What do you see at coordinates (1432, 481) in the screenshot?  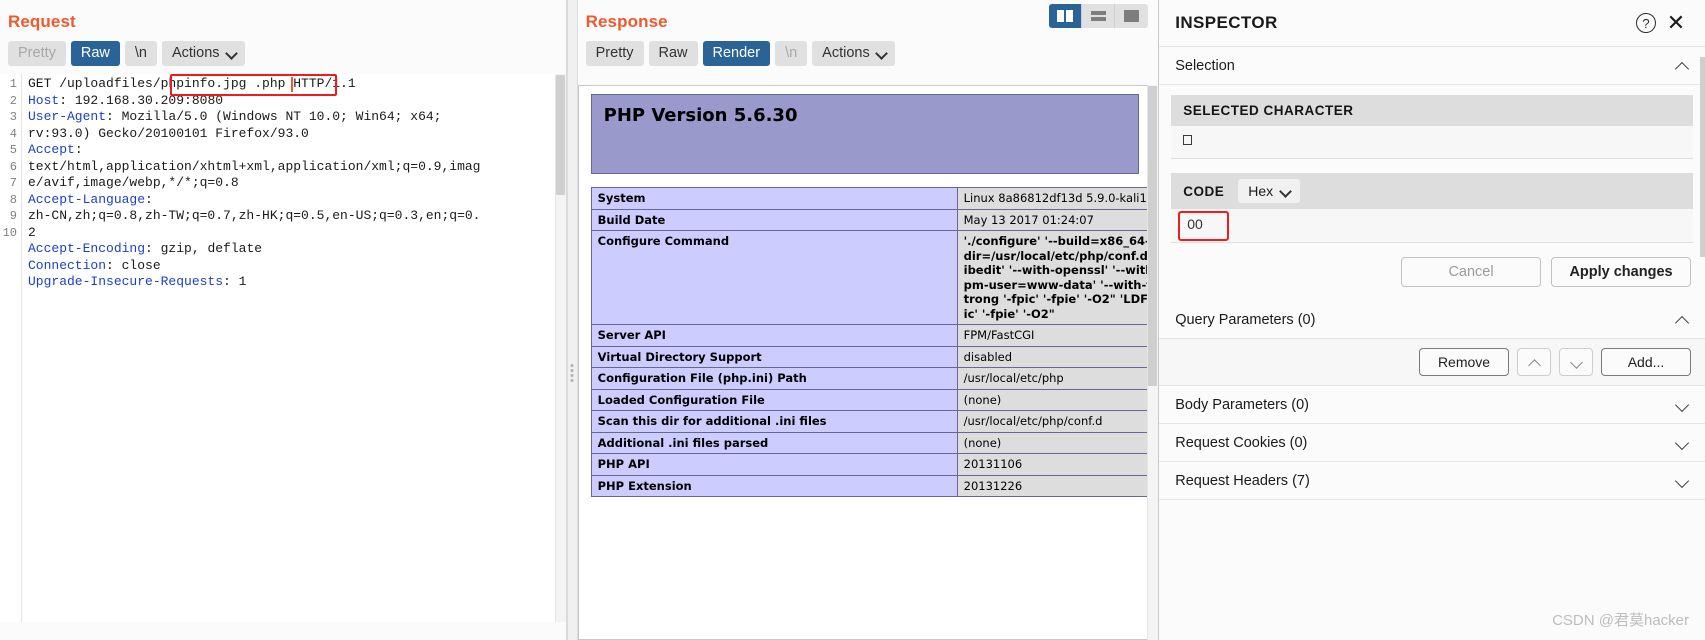 I see `inspector-section-request-headers: Request Headers (7)` at bounding box center [1432, 481].